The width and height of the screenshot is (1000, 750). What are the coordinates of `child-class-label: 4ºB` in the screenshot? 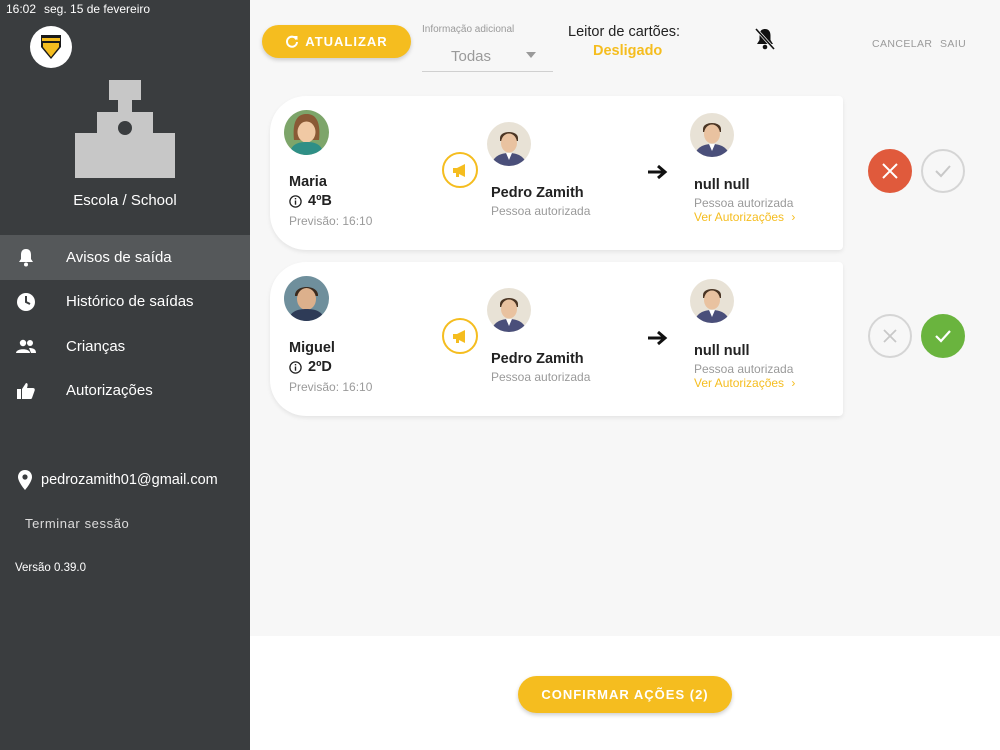 It's located at (320, 201).